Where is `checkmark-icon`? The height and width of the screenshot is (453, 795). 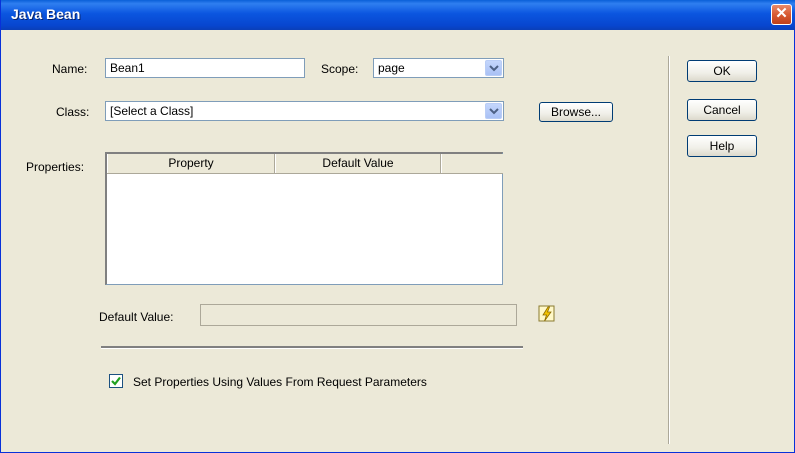 checkmark-icon is located at coordinates (116, 381).